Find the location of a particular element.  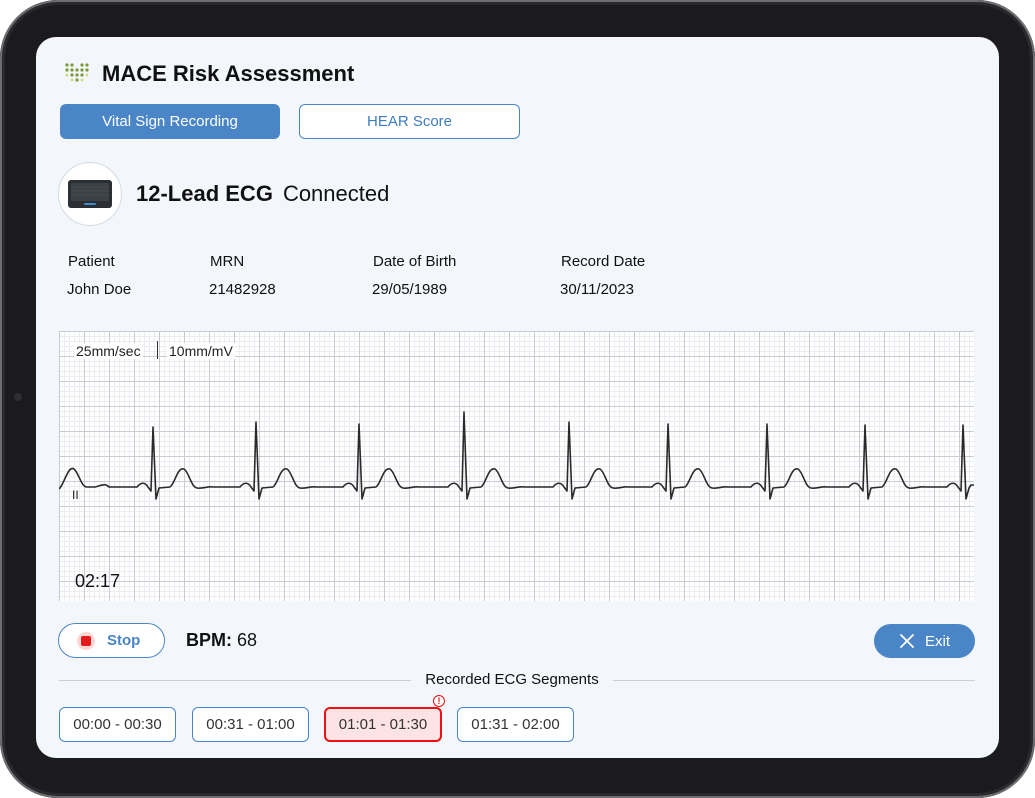

tab-vital-sign-recording: Vital Sign Recording is located at coordinates (170, 121).